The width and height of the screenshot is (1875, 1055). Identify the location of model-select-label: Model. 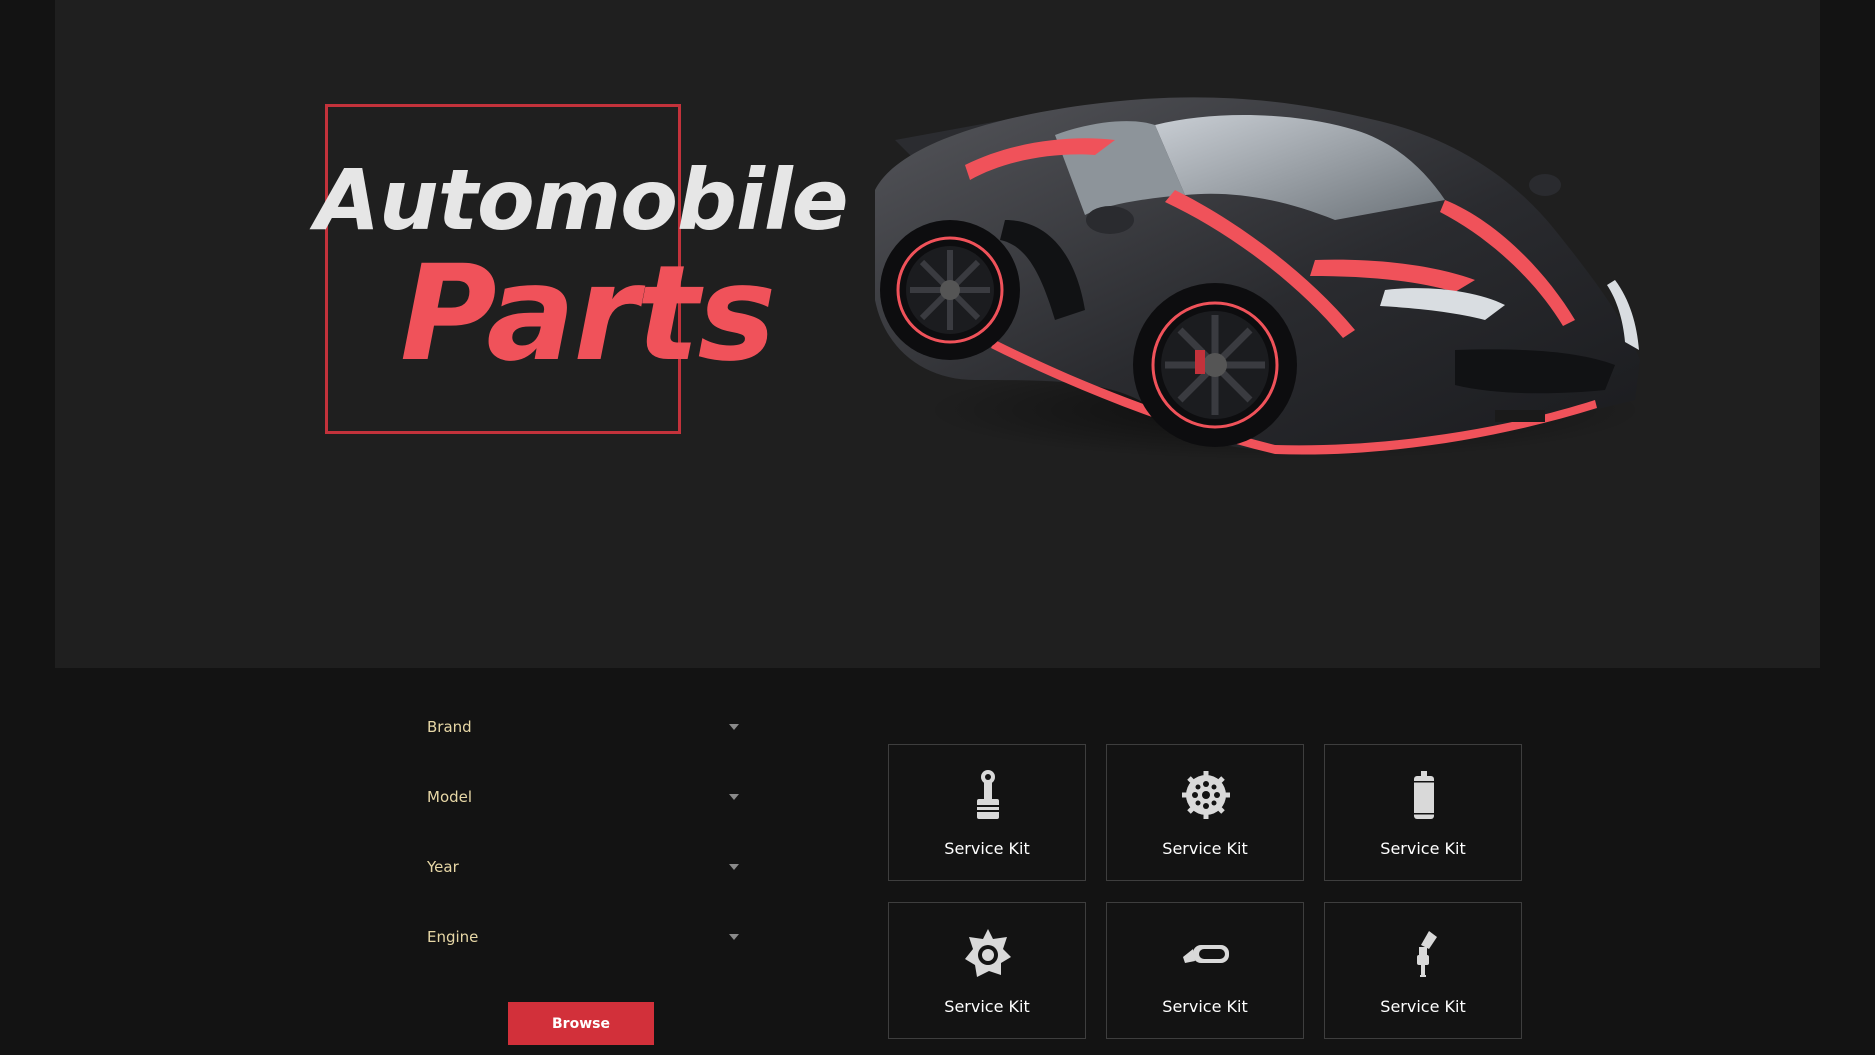
(450, 797).